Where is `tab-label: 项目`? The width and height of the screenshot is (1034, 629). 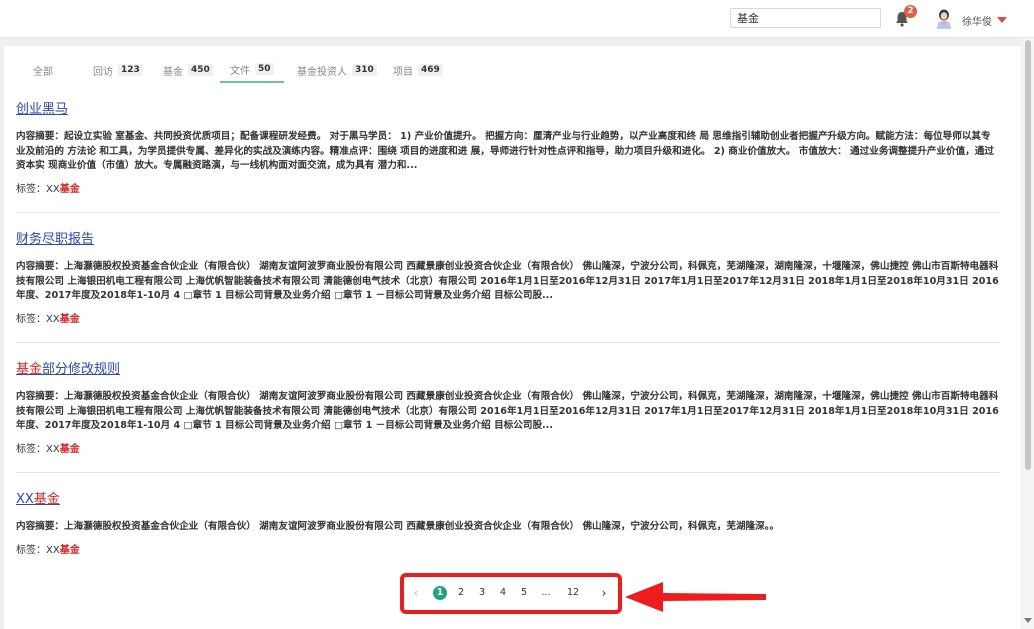 tab-label: 项目 is located at coordinates (403, 72).